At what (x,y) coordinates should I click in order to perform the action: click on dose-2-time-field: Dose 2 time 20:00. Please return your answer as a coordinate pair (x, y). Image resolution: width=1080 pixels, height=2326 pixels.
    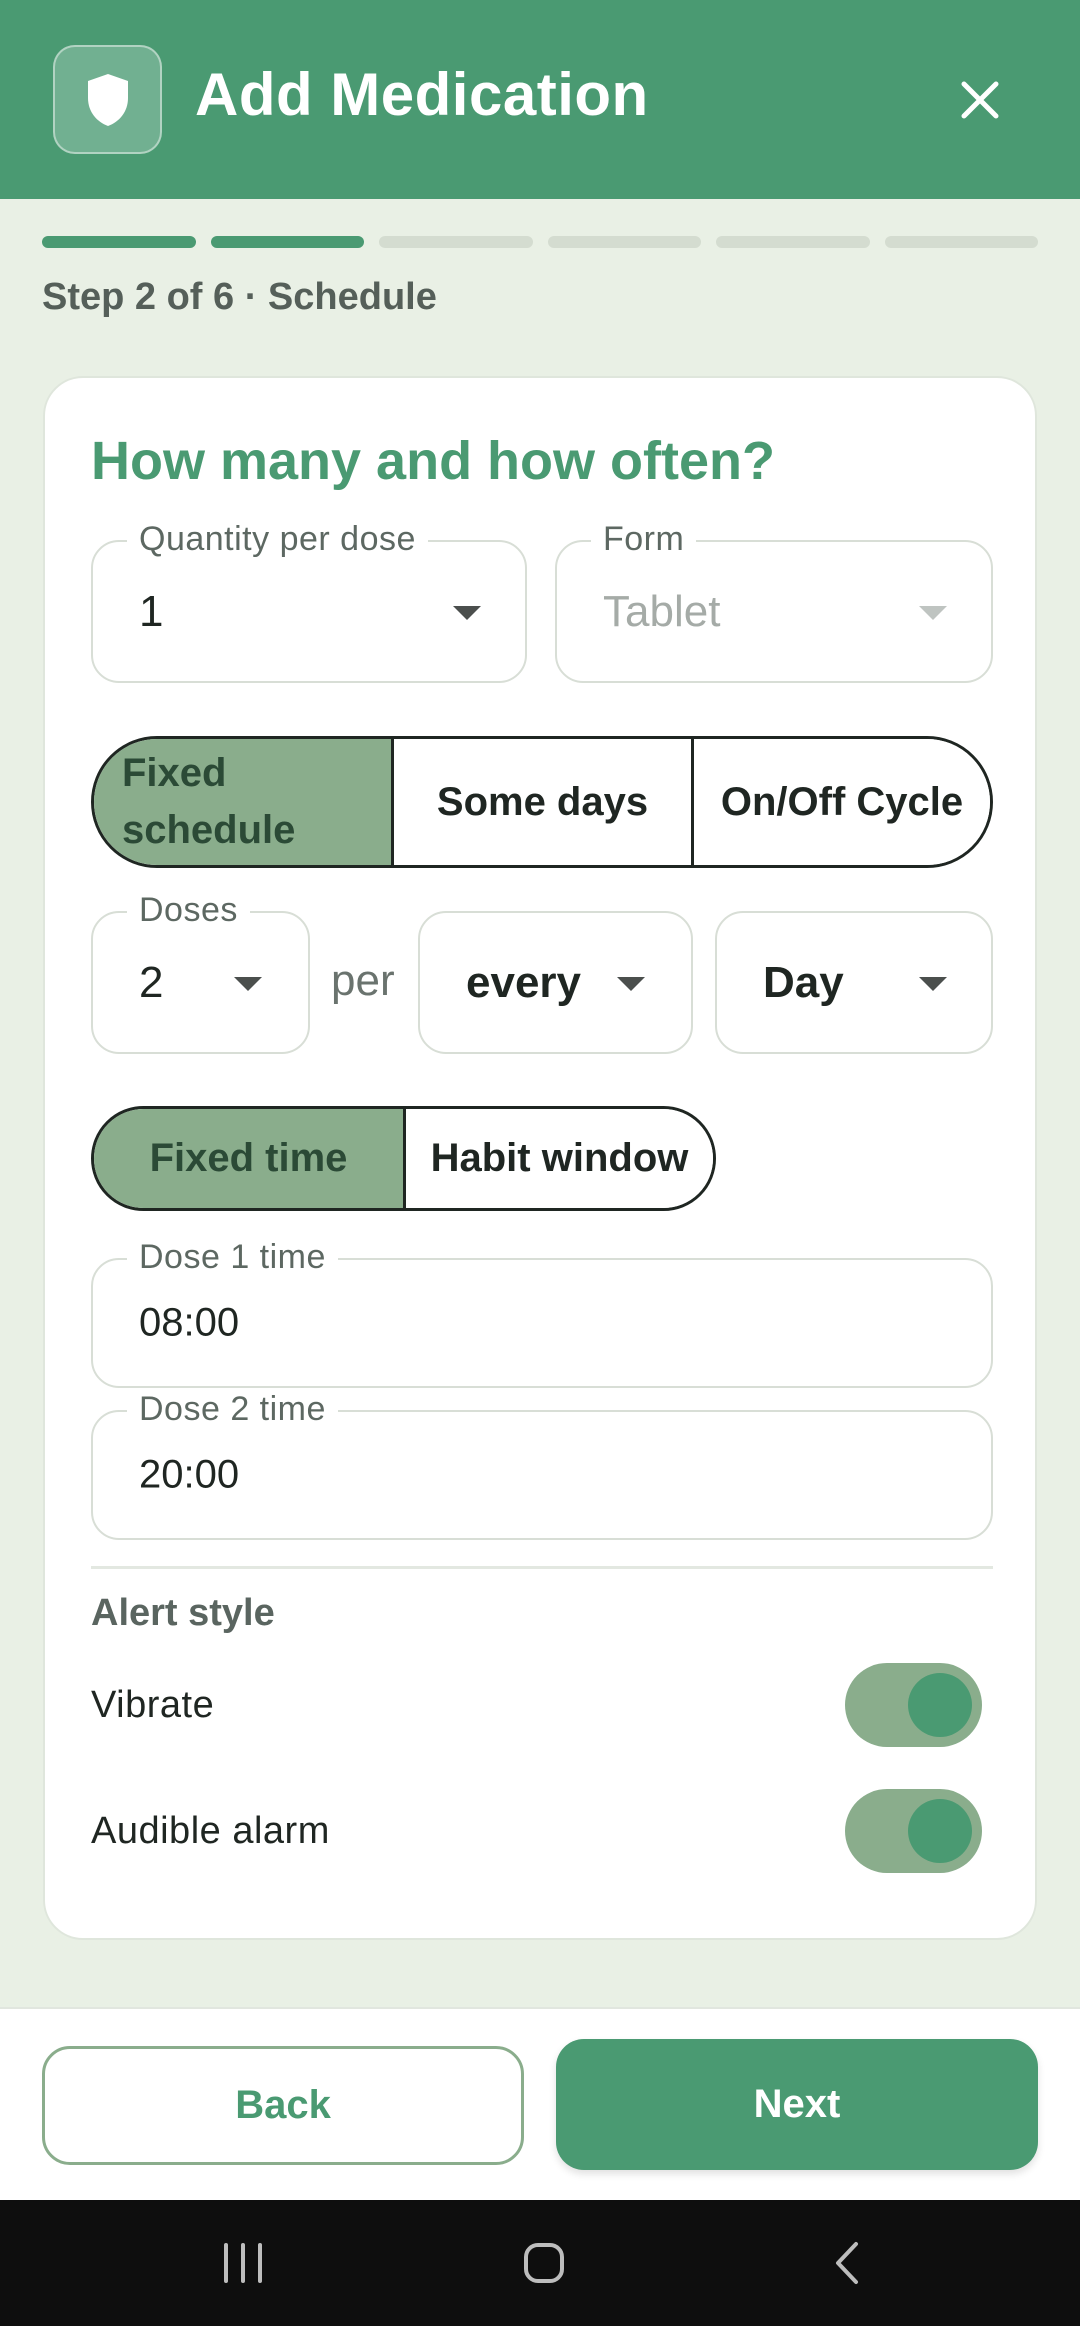
    Looking at the image, I should click on (542, 1465).